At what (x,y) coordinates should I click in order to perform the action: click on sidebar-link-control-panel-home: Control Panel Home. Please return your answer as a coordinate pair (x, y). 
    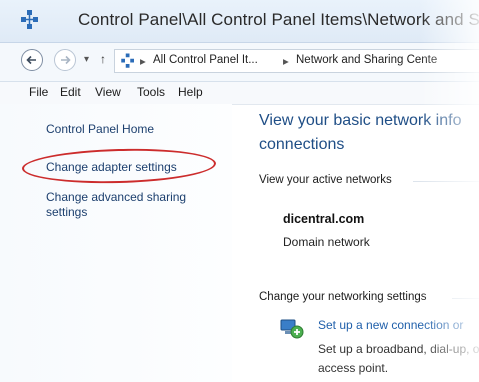
    Looking at the image, I should click on (100, 129).